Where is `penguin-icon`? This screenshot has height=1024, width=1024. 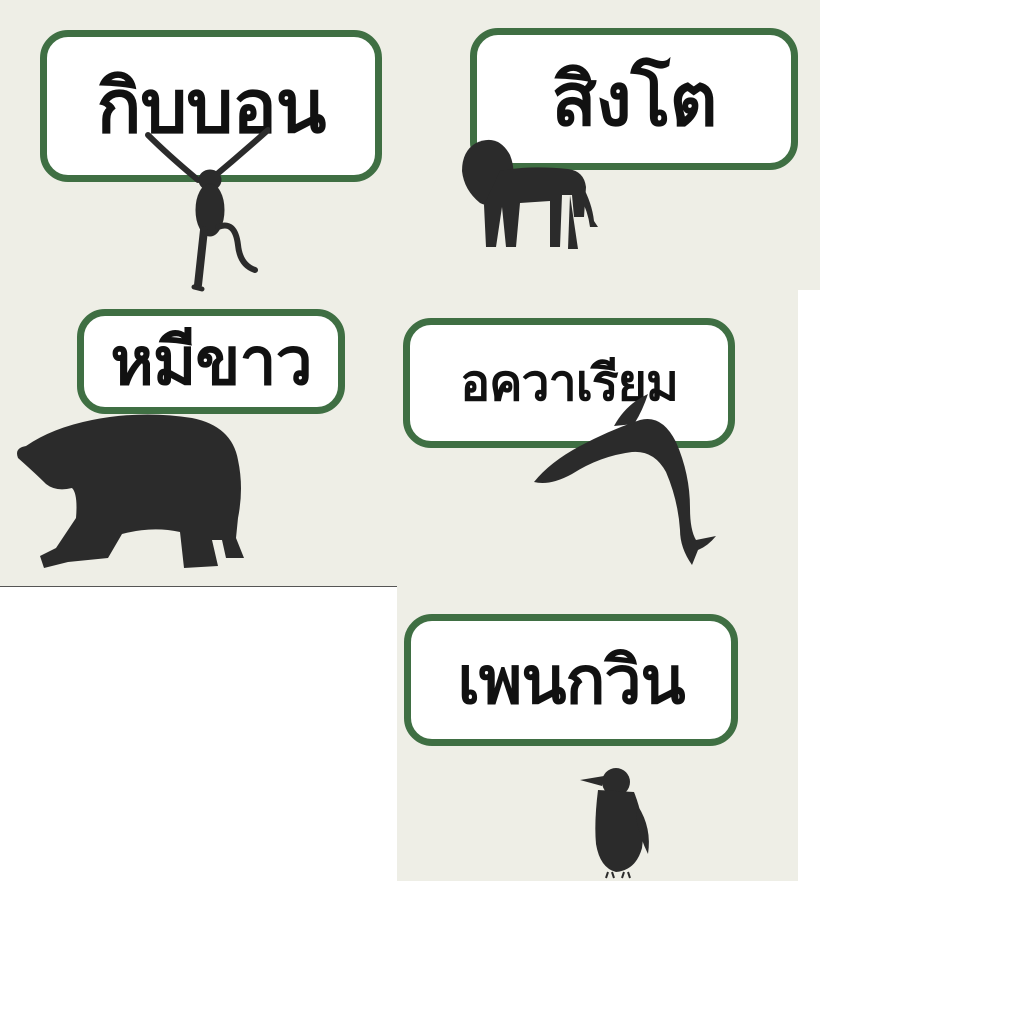
penguin-icon is located at coordinates (614, 823).